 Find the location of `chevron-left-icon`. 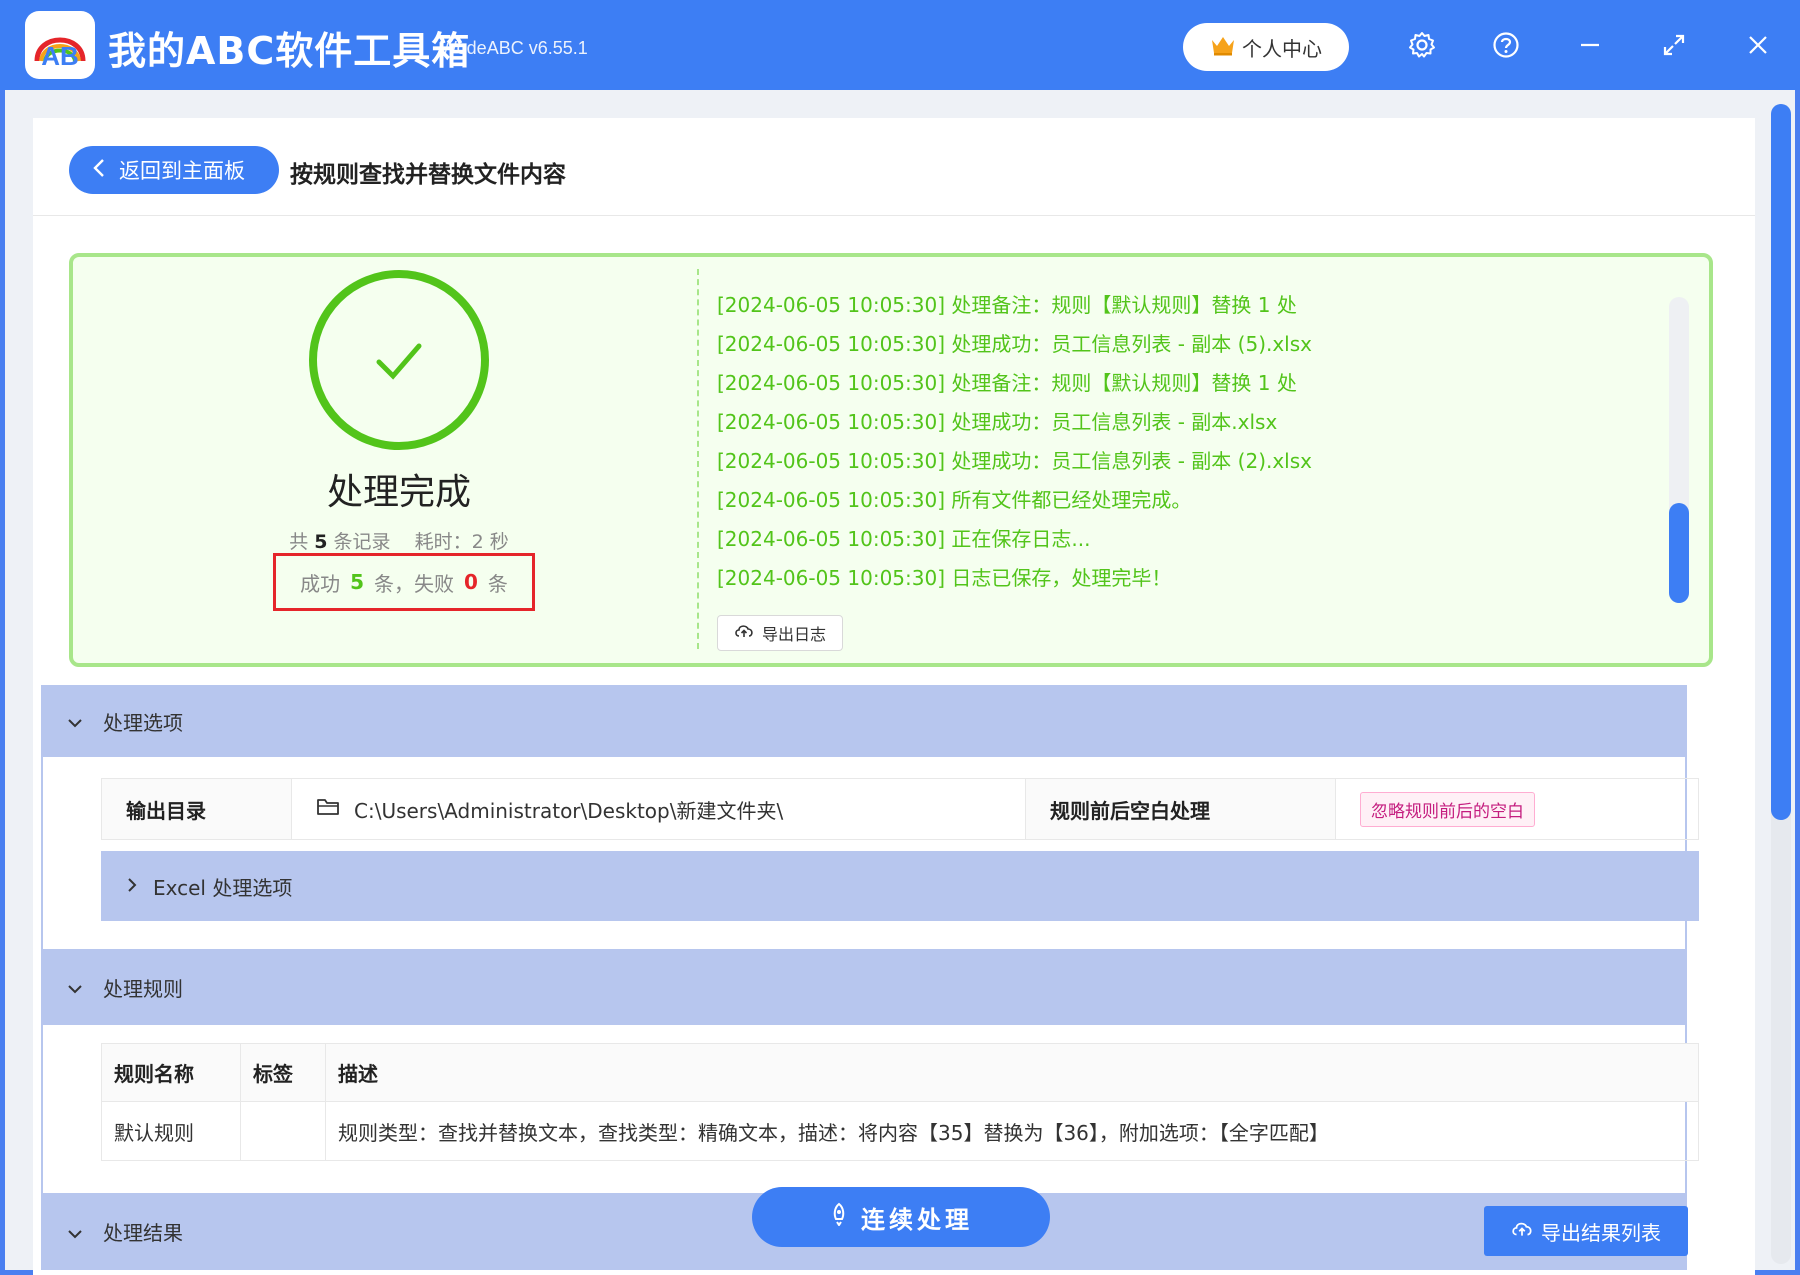

chevron-left-icon is located at coordinates (99, 170).